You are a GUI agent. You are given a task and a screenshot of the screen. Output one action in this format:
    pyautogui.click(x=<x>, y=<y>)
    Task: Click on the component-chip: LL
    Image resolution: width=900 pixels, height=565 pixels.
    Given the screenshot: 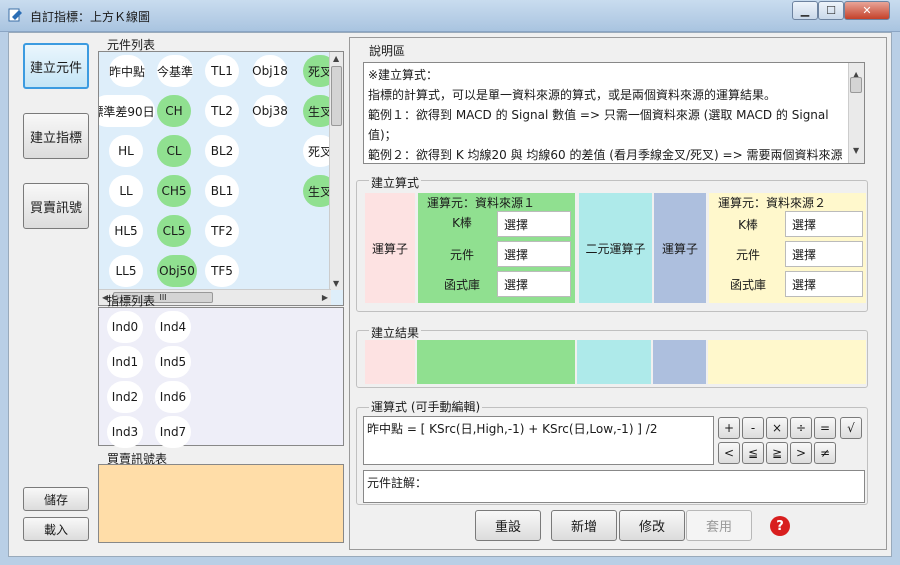 What is the action you would take?
    pyautogui.click(x=126, y=191)
    